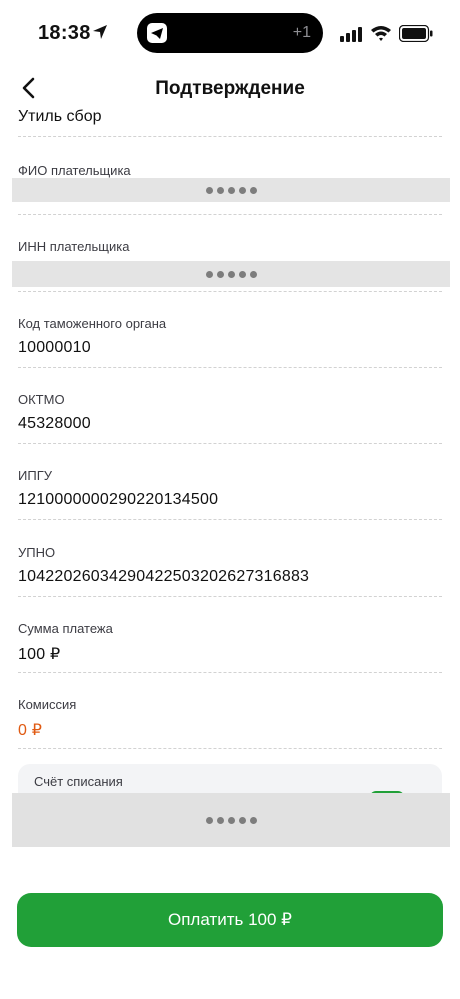 This screenshot has width=460, height=999. Describe the element at coordinates (92, 323) in the screenshot. I see `field-label: Код таможенного органа` at that location.